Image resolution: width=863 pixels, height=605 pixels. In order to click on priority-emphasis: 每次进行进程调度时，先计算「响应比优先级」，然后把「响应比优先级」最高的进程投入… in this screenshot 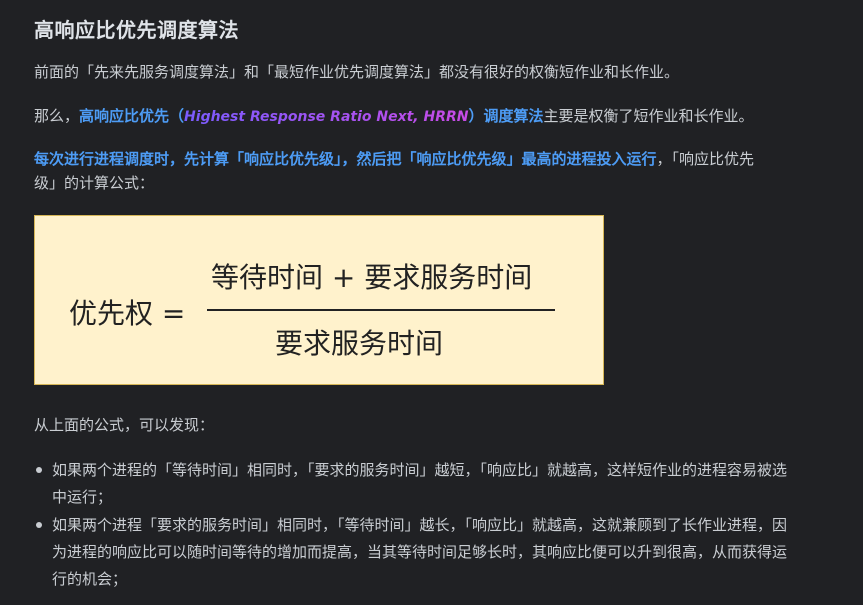, I will do `click(345, 159)`.